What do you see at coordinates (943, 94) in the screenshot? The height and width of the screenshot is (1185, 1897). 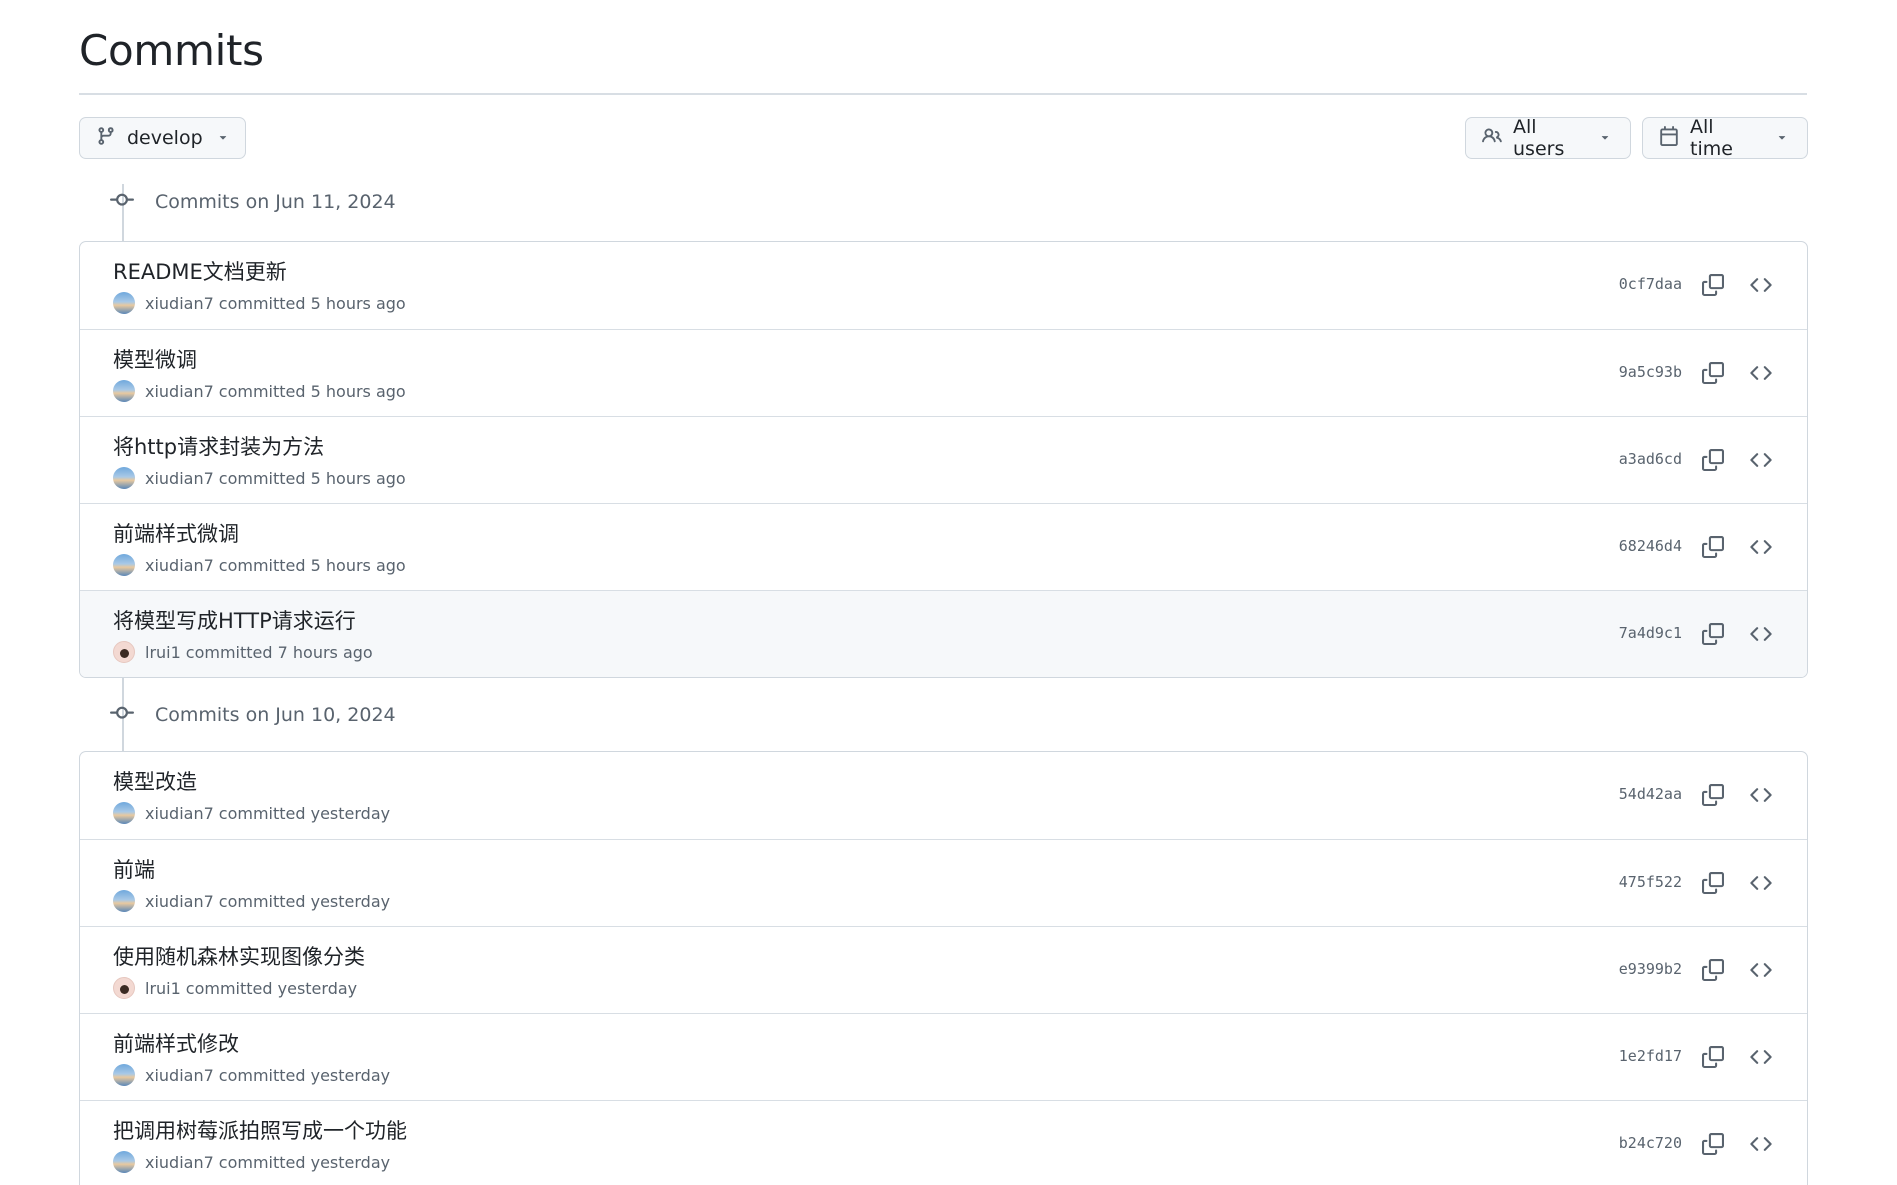 I see `title-divider` at bounding box center [943, 94].